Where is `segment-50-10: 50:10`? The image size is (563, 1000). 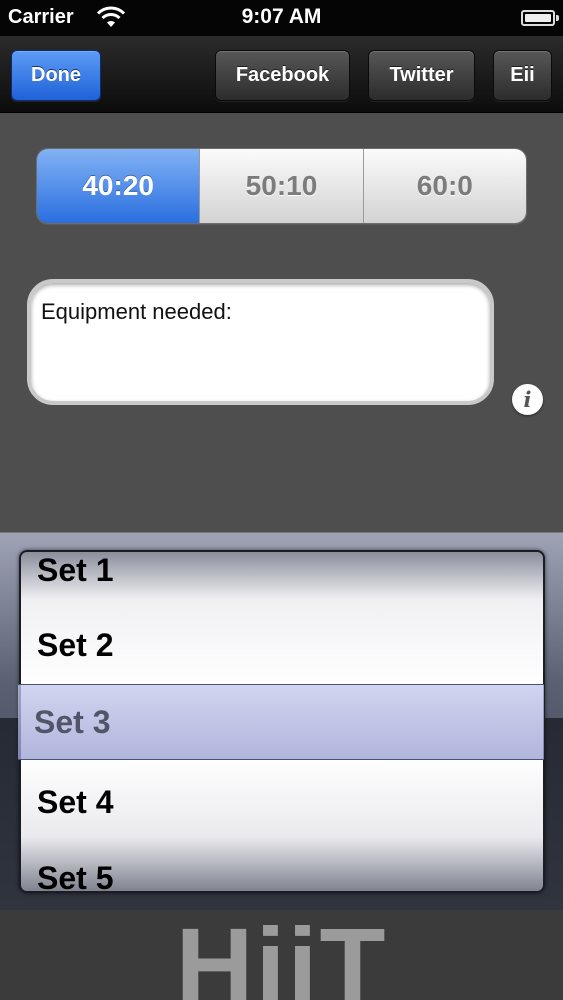
segment-50-10: 50:10 is located at coordinates (281, 186).